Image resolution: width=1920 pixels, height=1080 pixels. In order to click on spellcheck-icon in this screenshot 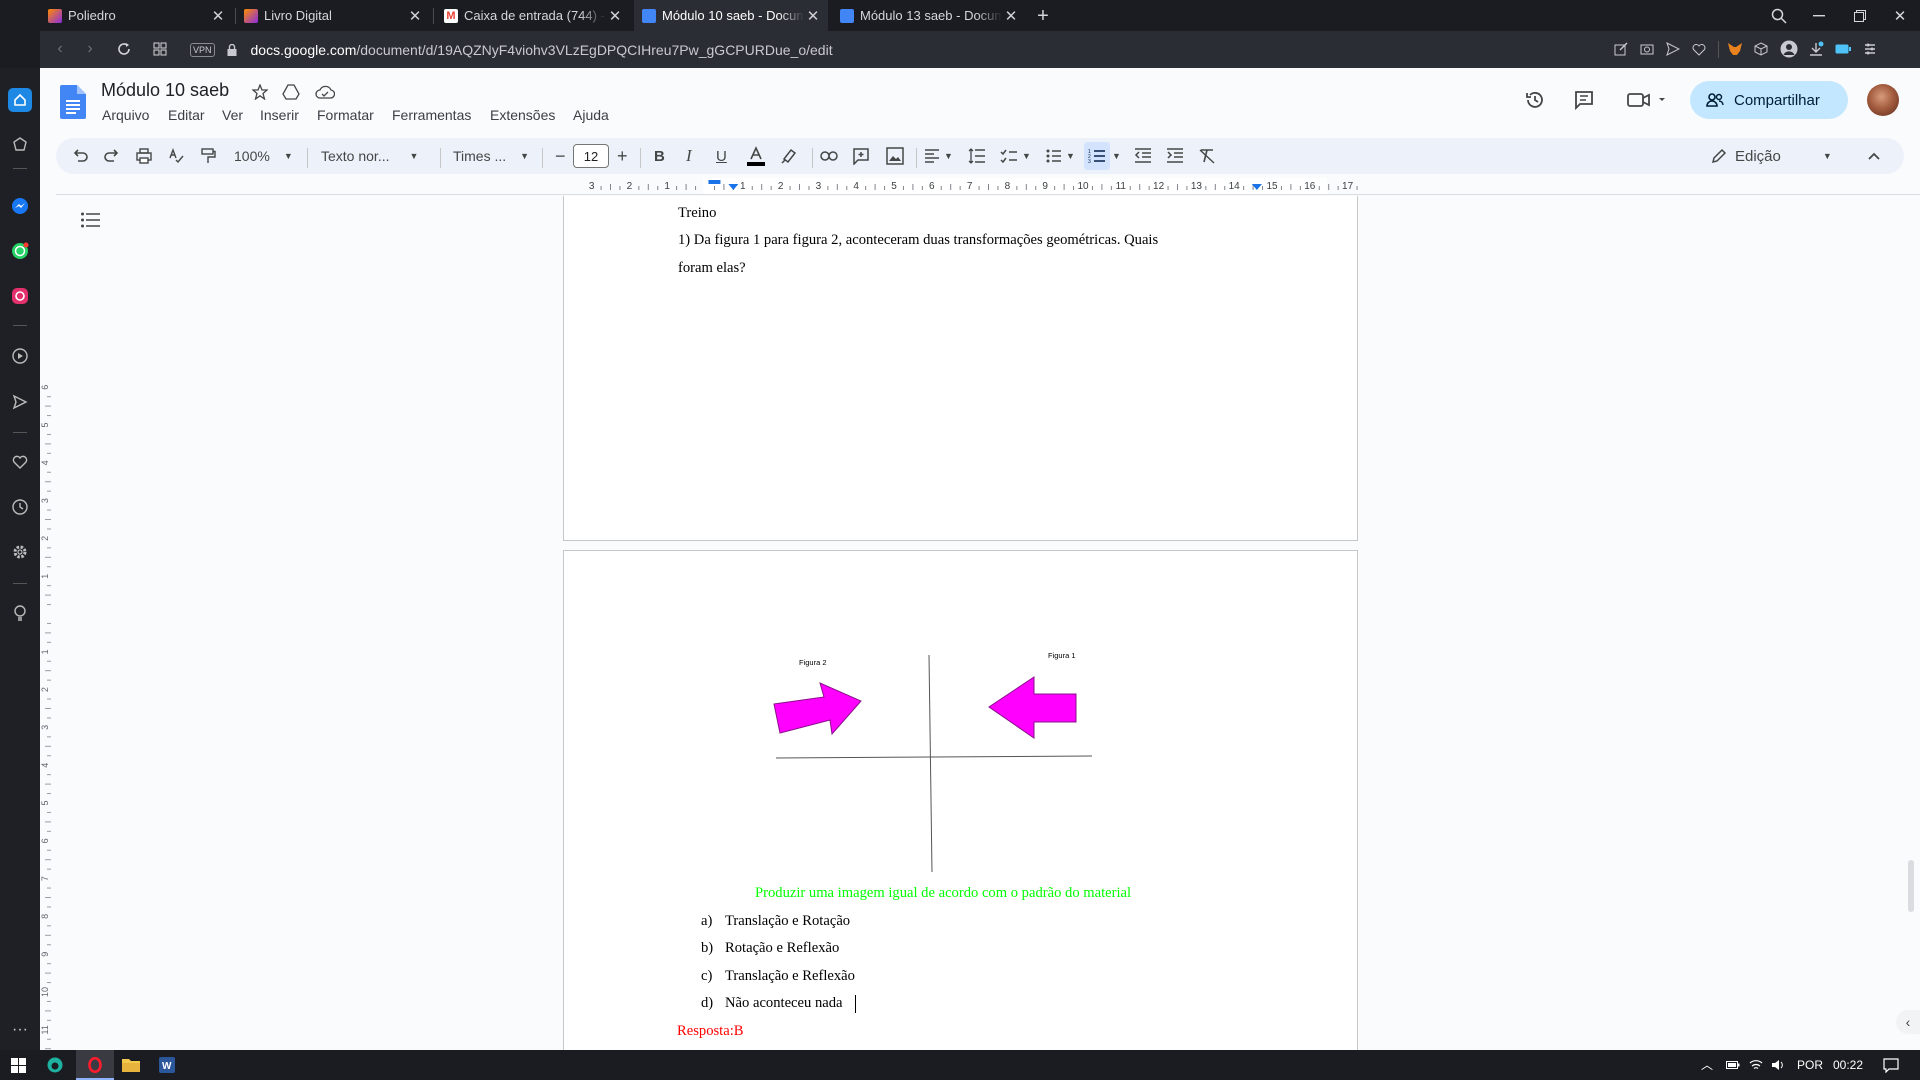, I will do `click(178, 156)`.